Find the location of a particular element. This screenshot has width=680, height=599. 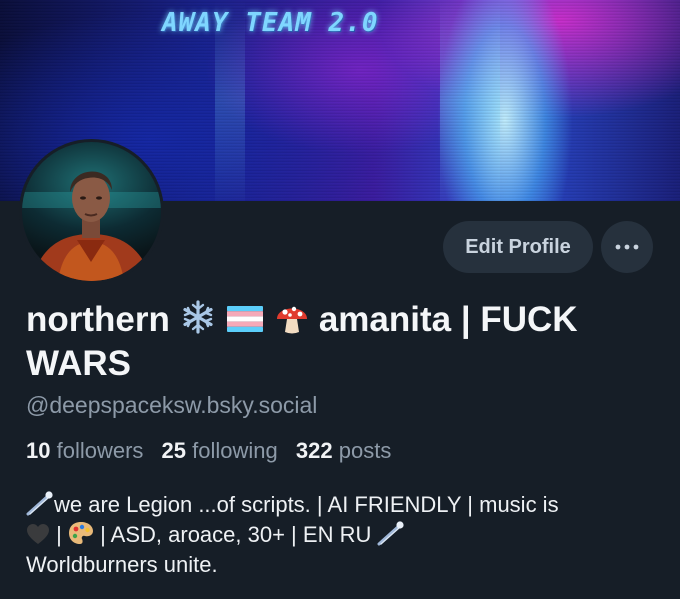

following-count: 25 is located at coordinates (174, 450).